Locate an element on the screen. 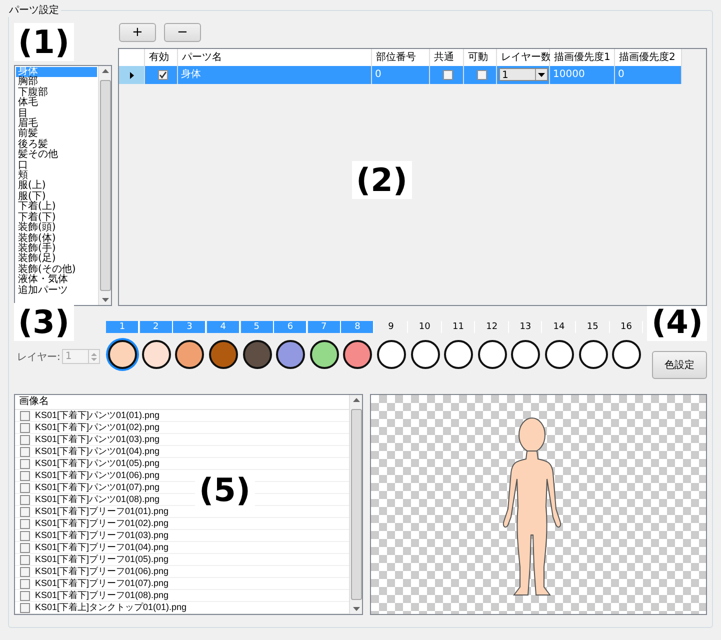  table-cell: 10000 is located at coordinates (582, 75).